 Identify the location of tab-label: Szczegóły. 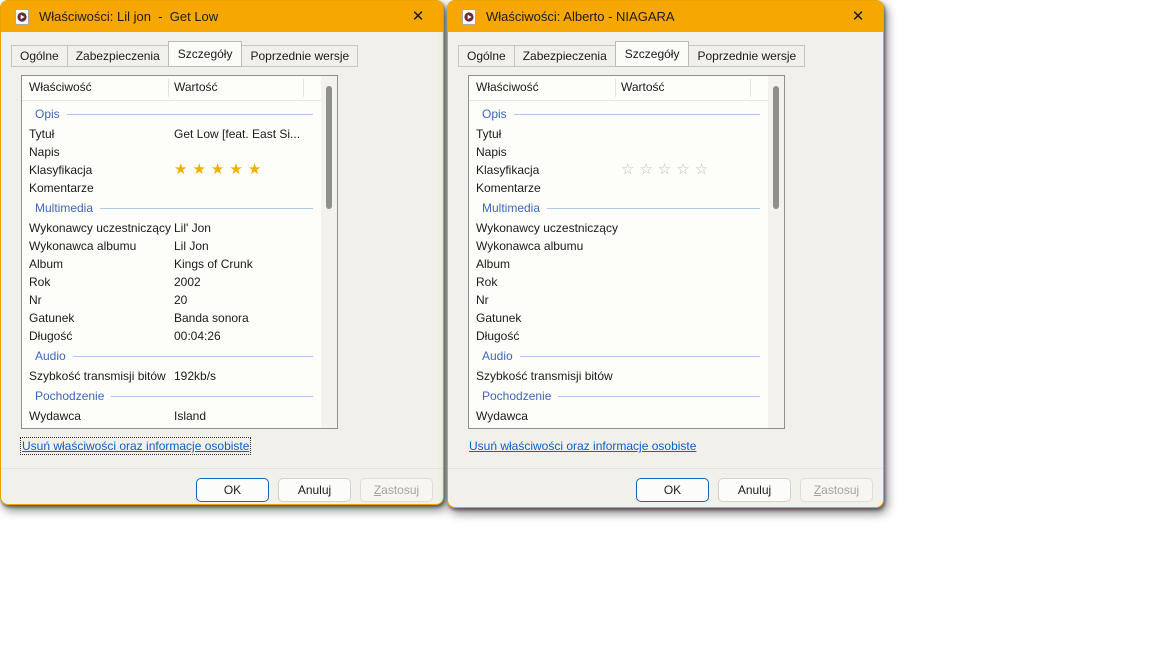
(652, 54).